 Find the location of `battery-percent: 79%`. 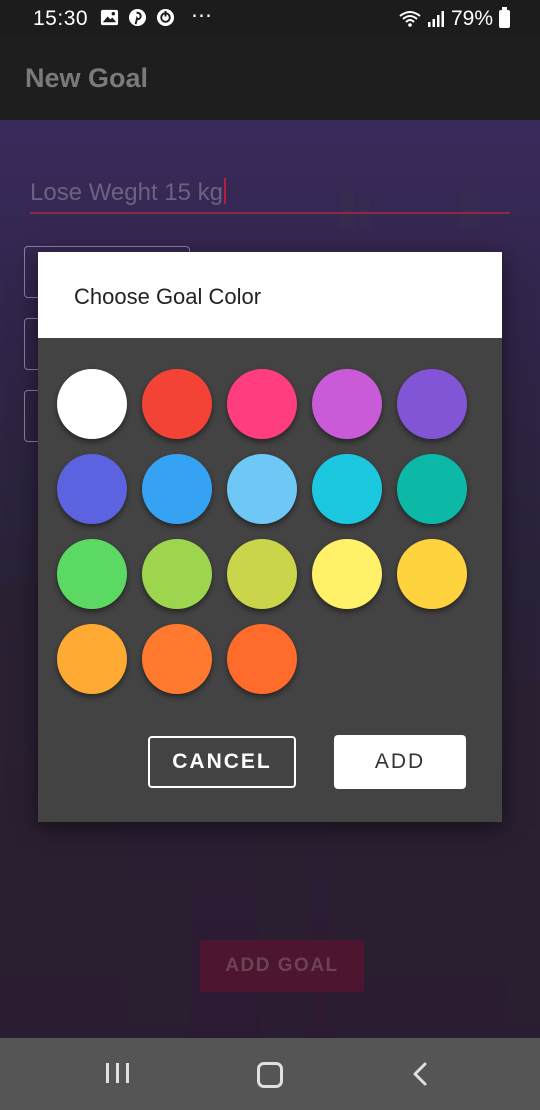

battery-percent: 79% is located at coordinates (471, 18).